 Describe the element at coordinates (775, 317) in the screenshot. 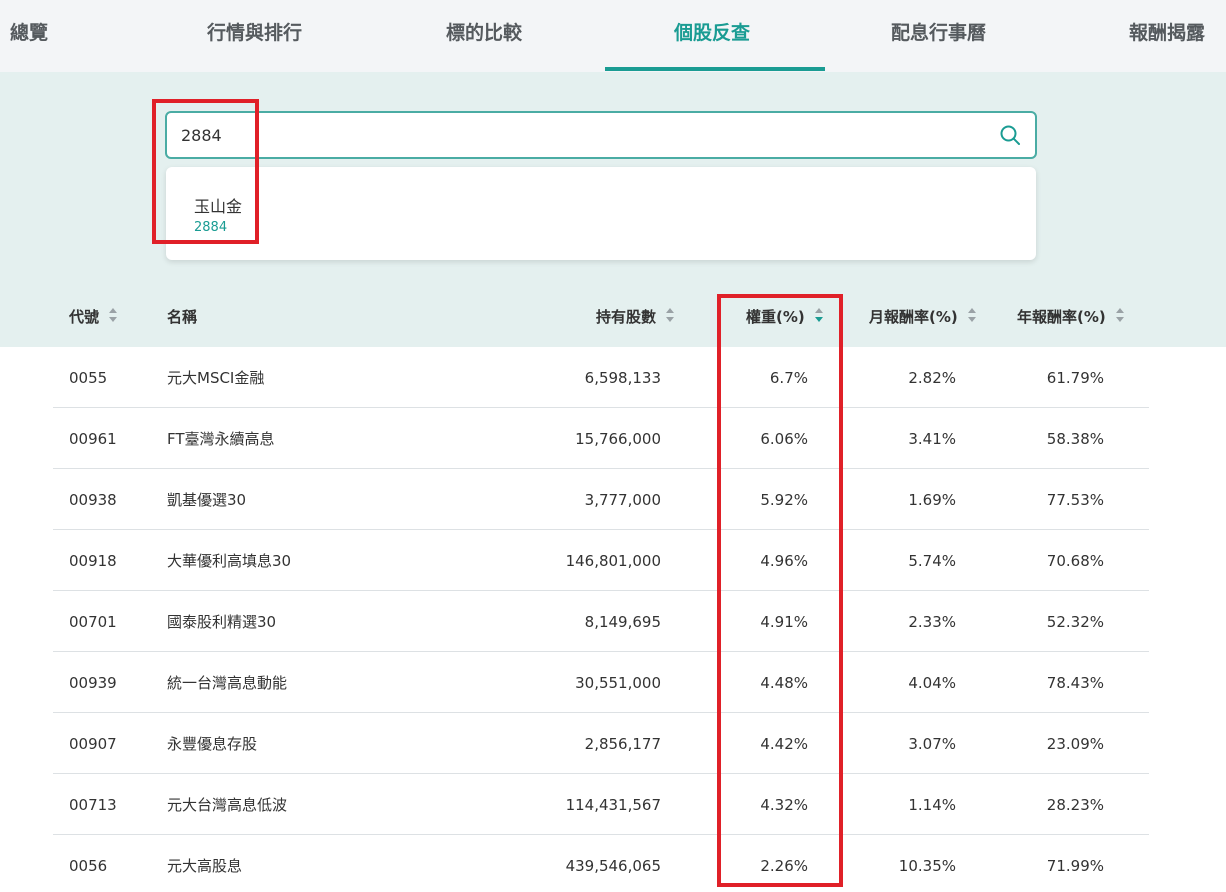

I see `column-header-weight-label: 權重(%)` at that location.